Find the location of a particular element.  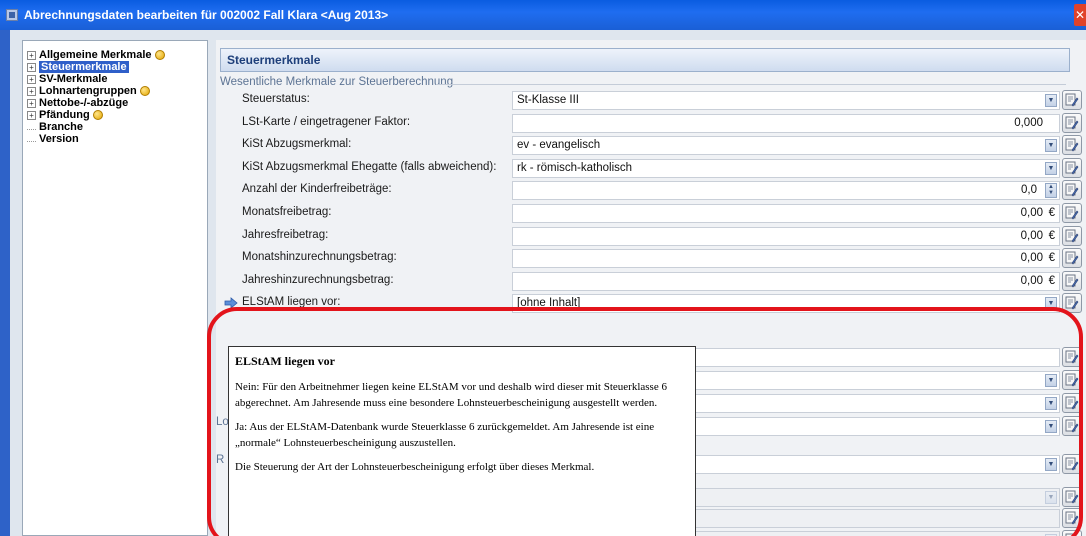

select-field: ev - evangelisch ▼ is located at coordinates (786, 146).